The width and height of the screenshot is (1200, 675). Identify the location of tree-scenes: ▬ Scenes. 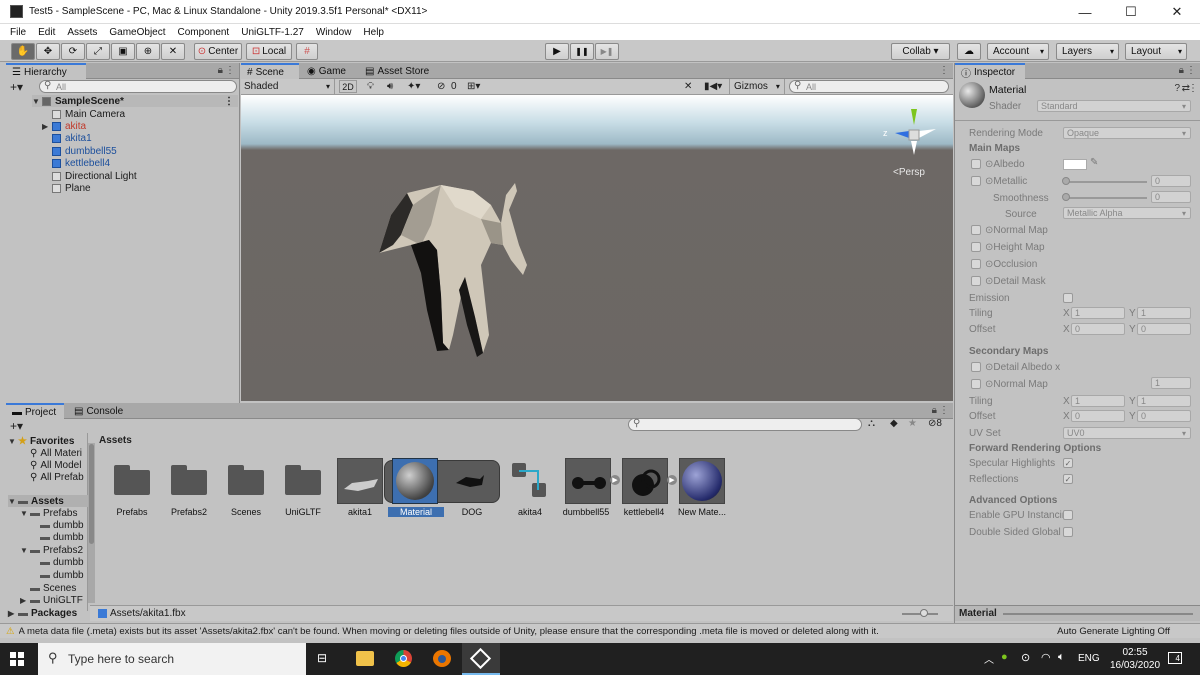
(53, 588).